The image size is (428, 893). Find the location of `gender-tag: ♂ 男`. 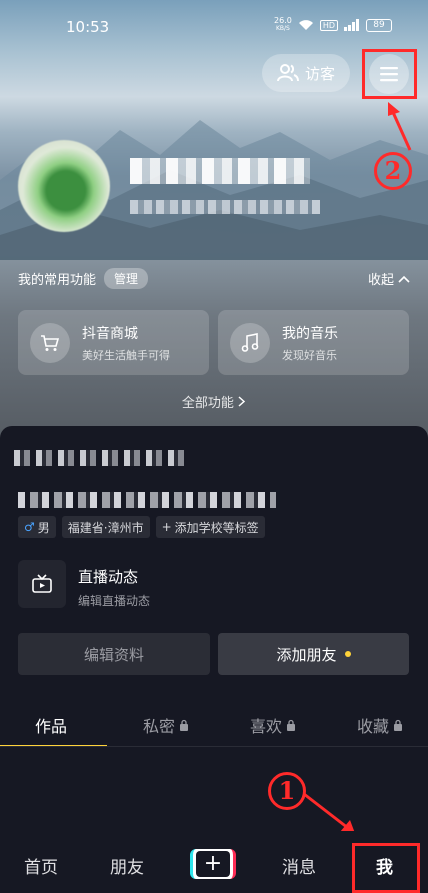

gender-tag: ♂ 男 is located at coordinates (37, 527).